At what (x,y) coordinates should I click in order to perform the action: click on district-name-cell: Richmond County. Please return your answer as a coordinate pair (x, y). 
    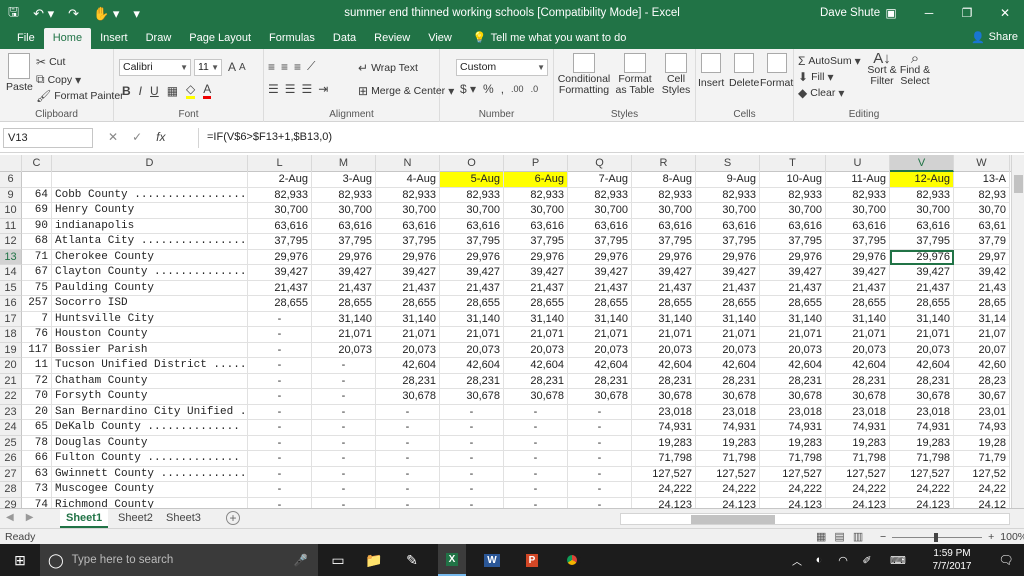
    Looking at the image, I should click on (150, 502).